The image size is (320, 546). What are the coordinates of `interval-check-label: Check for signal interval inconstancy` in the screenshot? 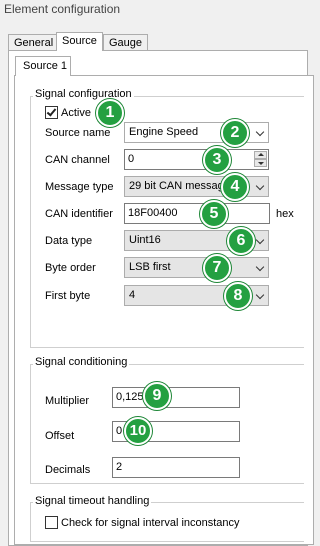 It's located at (150, 523).